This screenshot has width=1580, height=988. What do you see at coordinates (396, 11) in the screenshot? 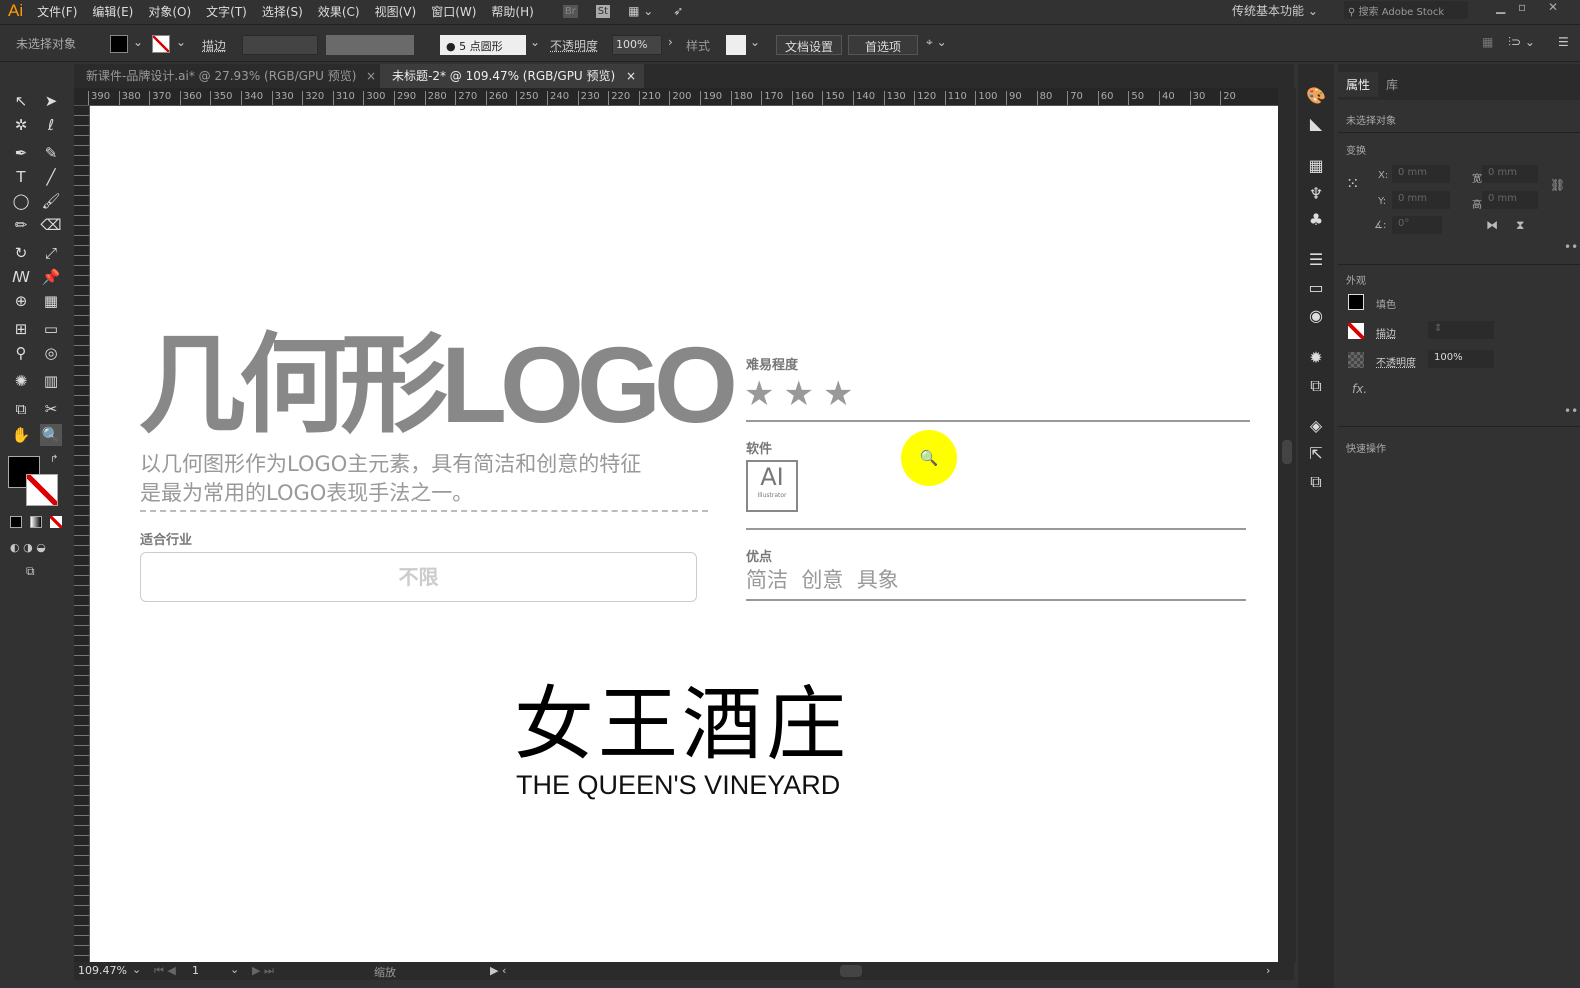
I see `menu-view: 视图(V)` at bounding box center [396, 11].